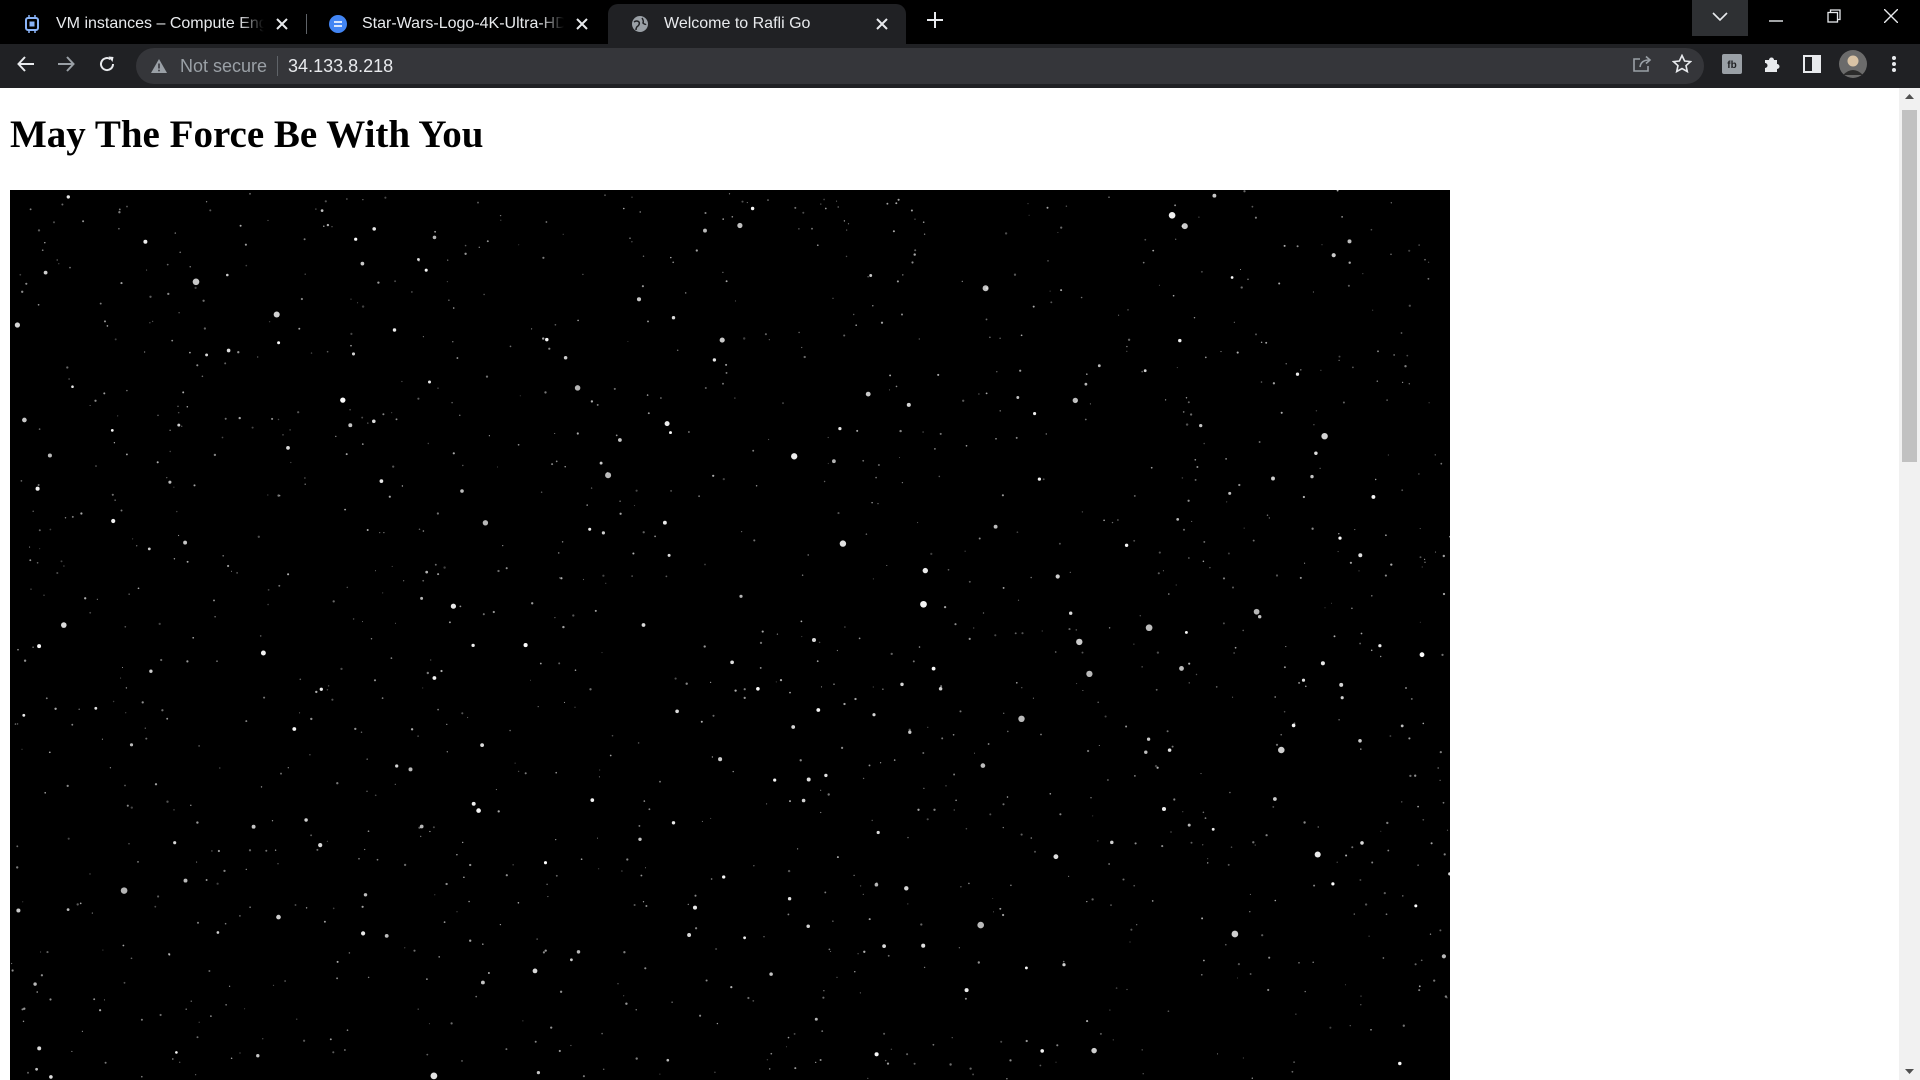 Image resolution: width=1920 pixels, height=1080 pixels. What do you see at coordinates (223, 66) in the screenshot?
I see `security-status: Not secure` at bounding box center [223, 66].